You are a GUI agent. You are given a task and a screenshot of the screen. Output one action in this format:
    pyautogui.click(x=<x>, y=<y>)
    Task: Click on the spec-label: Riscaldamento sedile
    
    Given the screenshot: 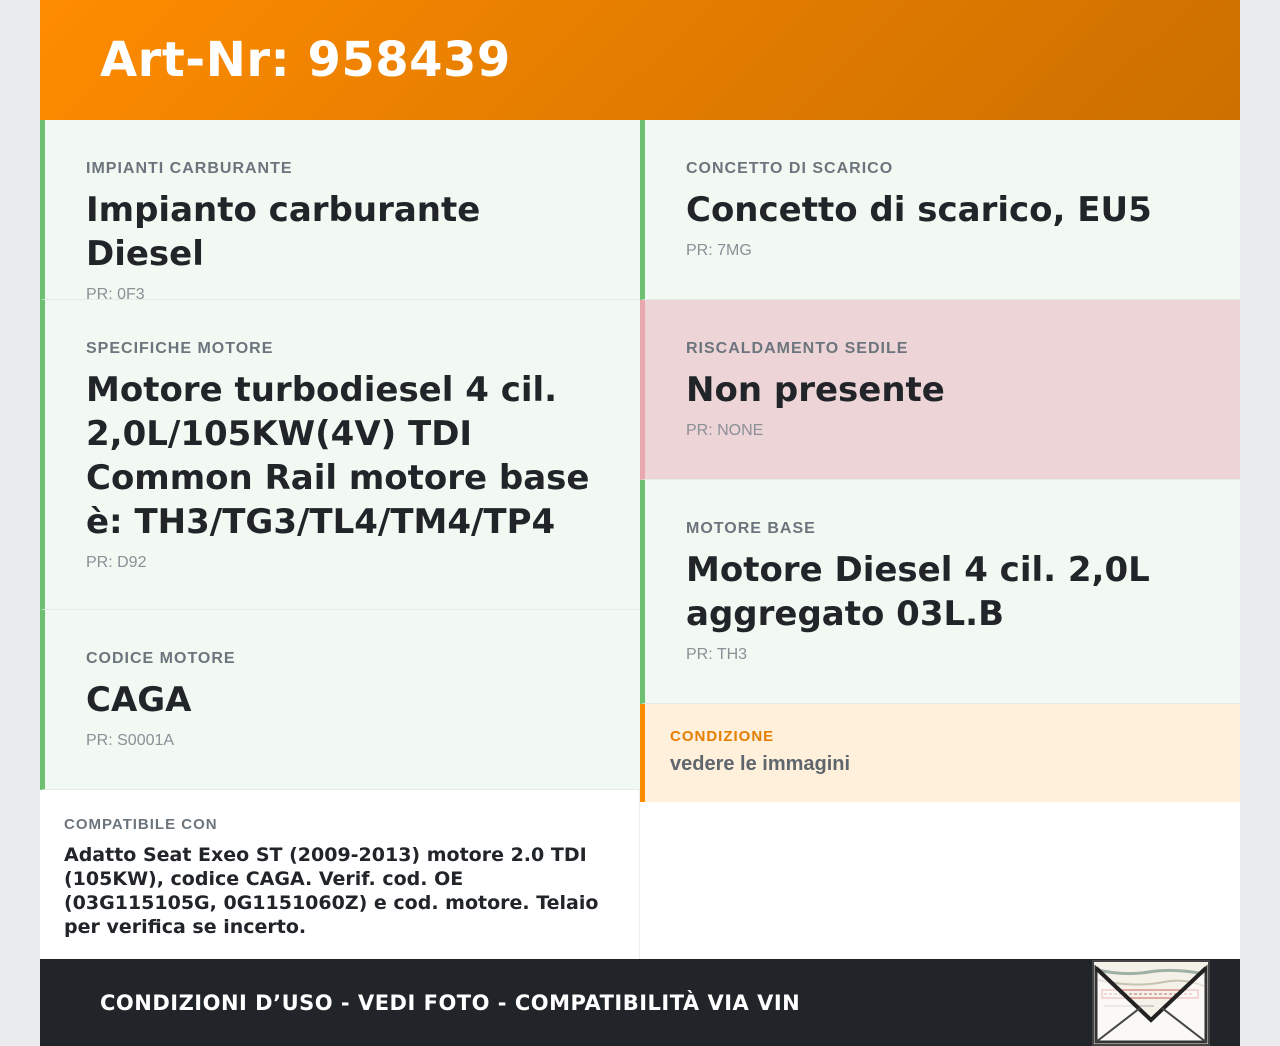 What is the action you would take?
    pyautogui.click(x=797, y=348)
    